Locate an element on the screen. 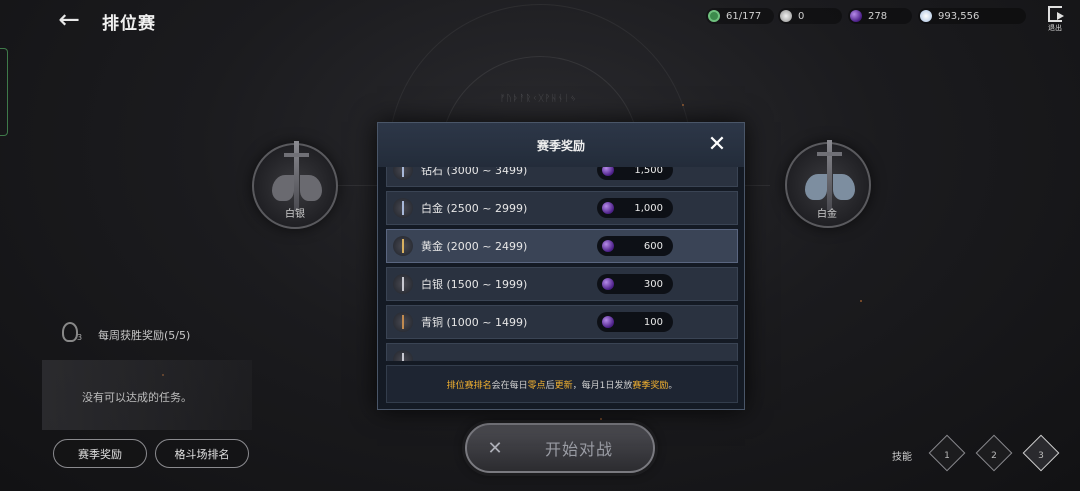  reward-pill: 1,000 is located at coordinates (635, 208).